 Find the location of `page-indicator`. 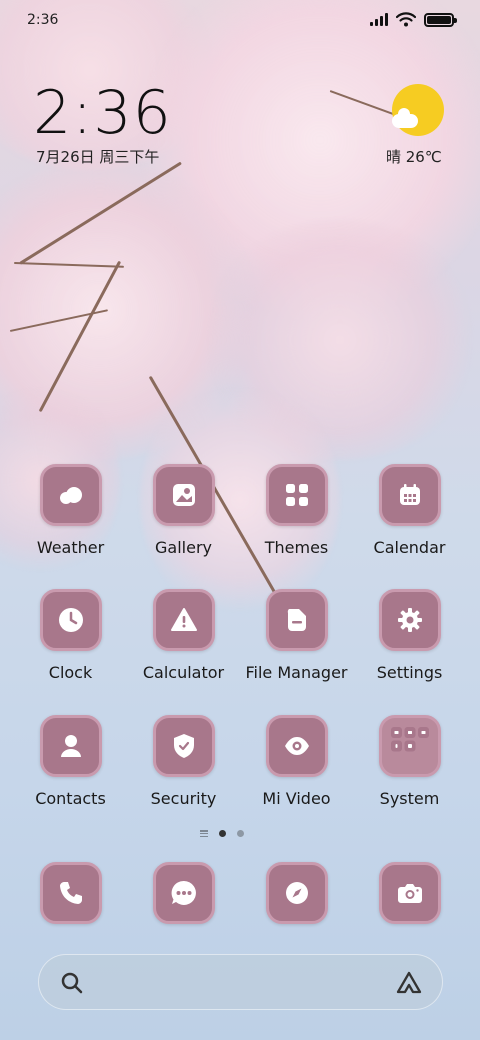

page-indicator is located at coordinates (222, 833).